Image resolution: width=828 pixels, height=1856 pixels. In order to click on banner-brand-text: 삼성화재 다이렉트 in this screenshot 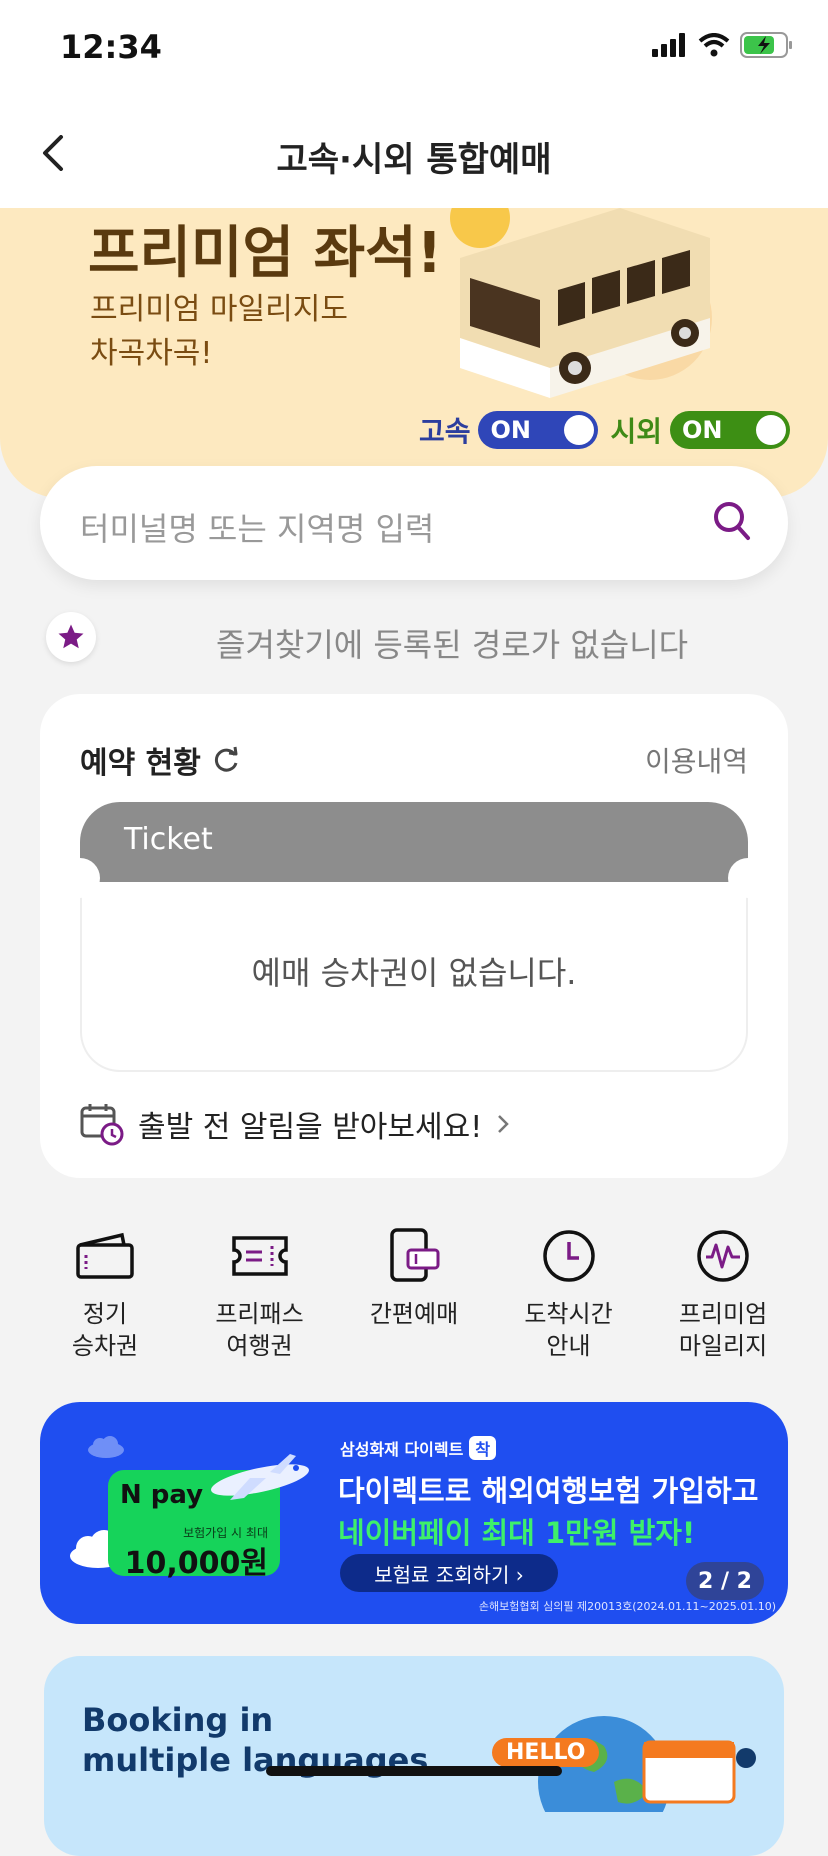, I will do `click(402, 1449)`.